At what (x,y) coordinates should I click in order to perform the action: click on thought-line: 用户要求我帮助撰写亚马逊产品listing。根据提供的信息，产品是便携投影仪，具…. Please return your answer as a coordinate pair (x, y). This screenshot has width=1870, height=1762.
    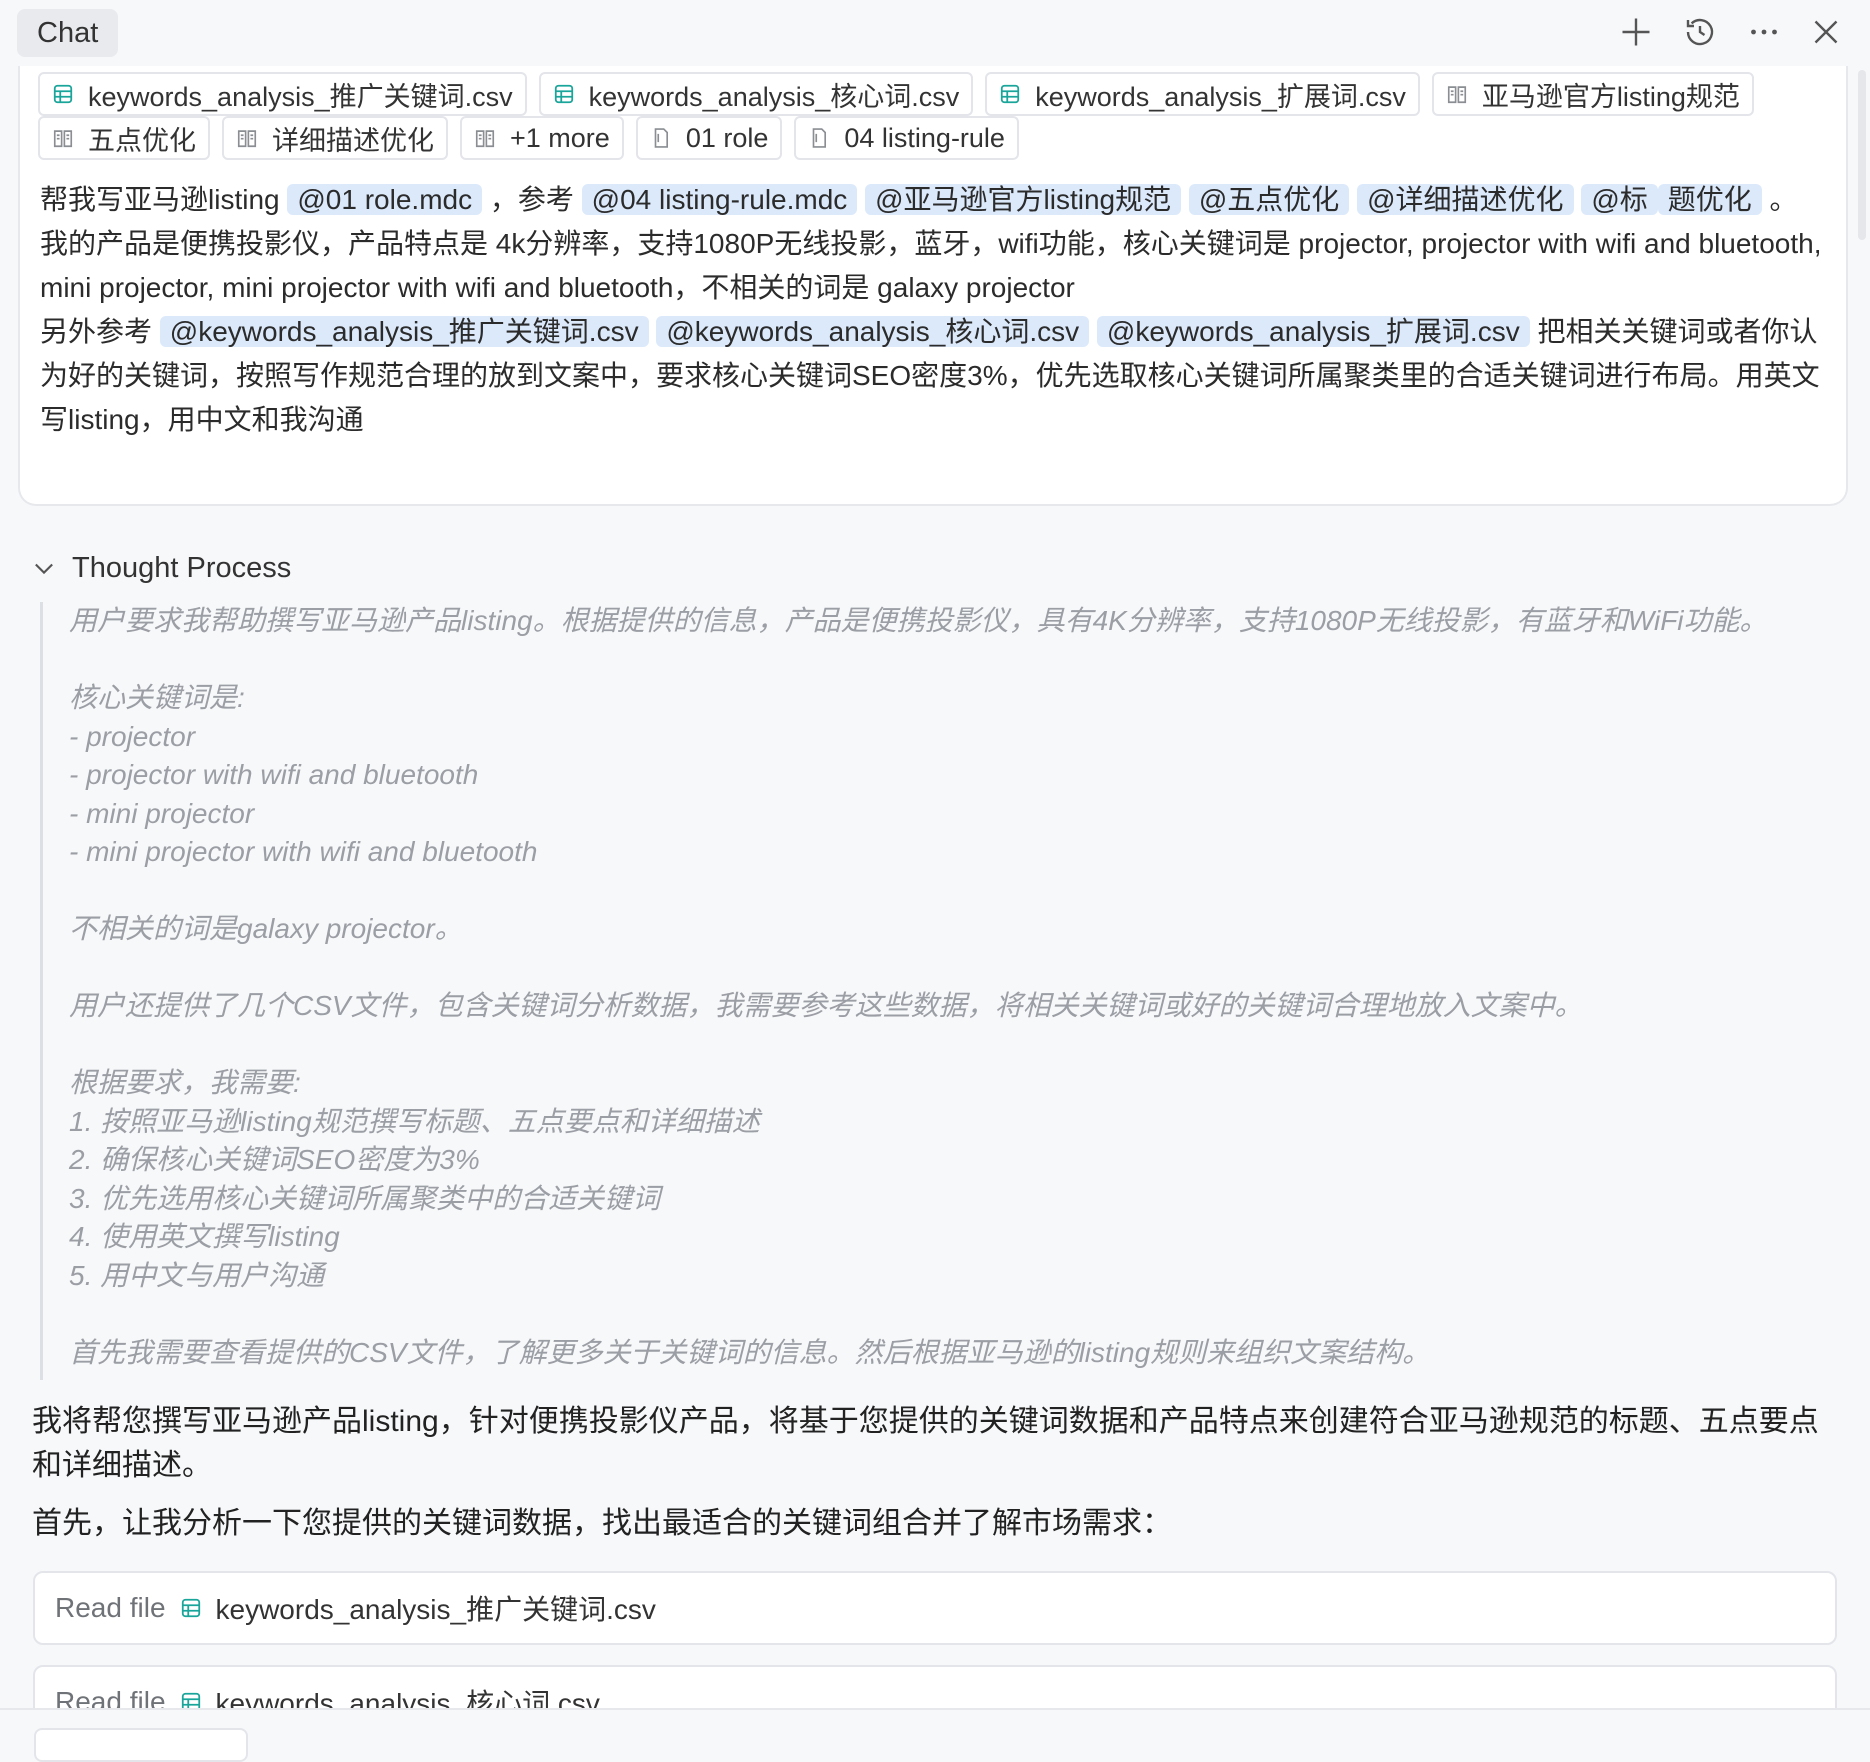
    Looking at the image, I should click on (918, 620).